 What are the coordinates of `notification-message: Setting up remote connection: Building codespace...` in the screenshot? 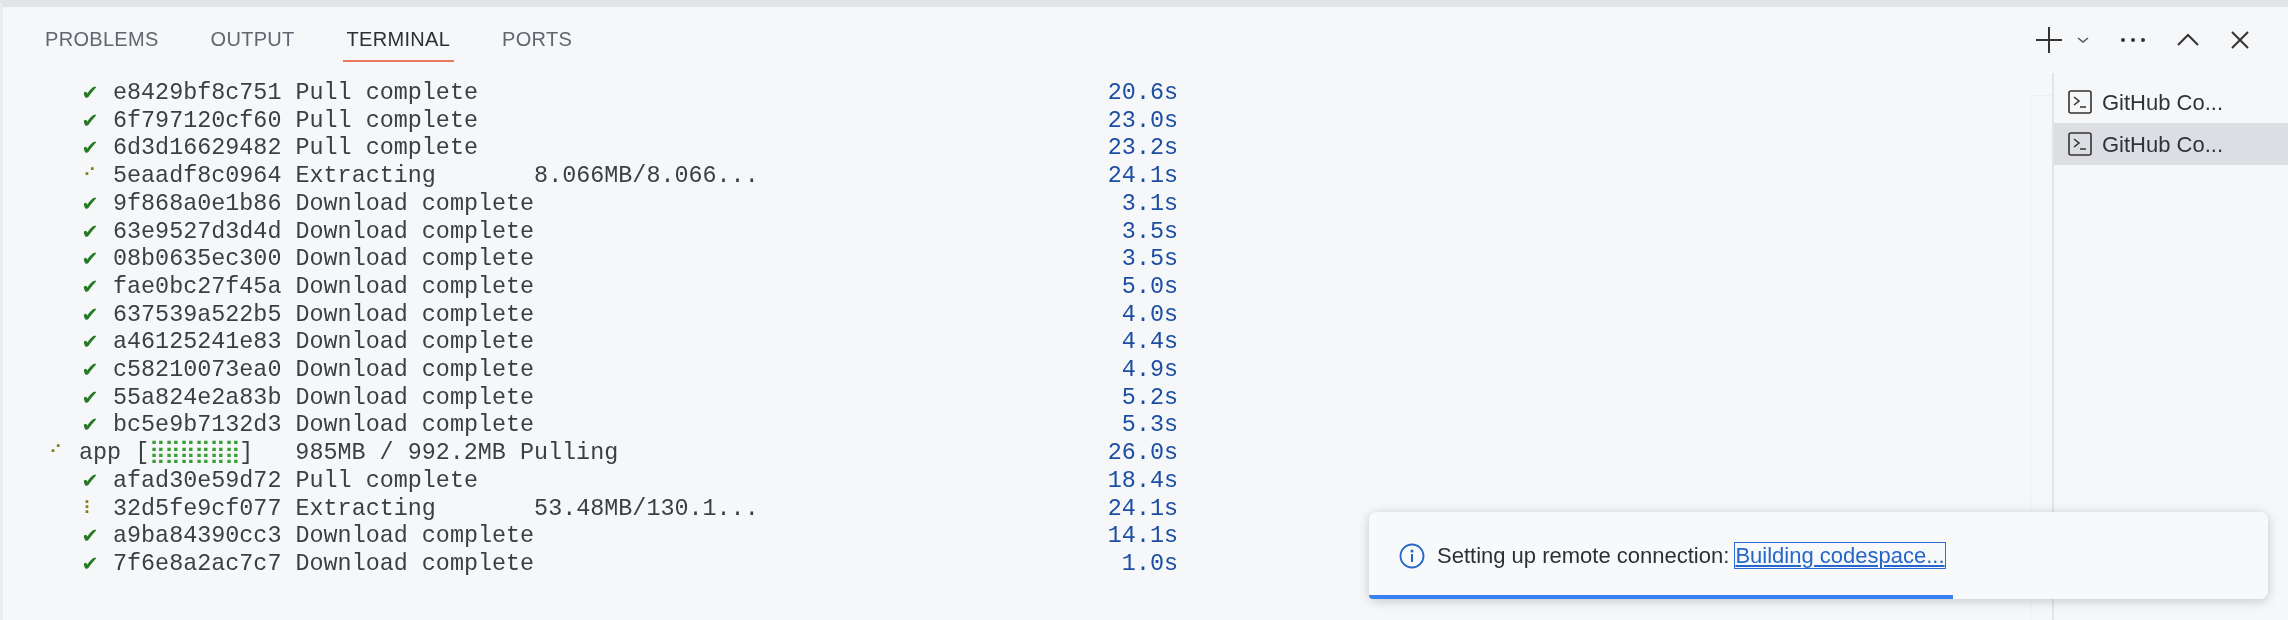 It's located at (1691, 556).